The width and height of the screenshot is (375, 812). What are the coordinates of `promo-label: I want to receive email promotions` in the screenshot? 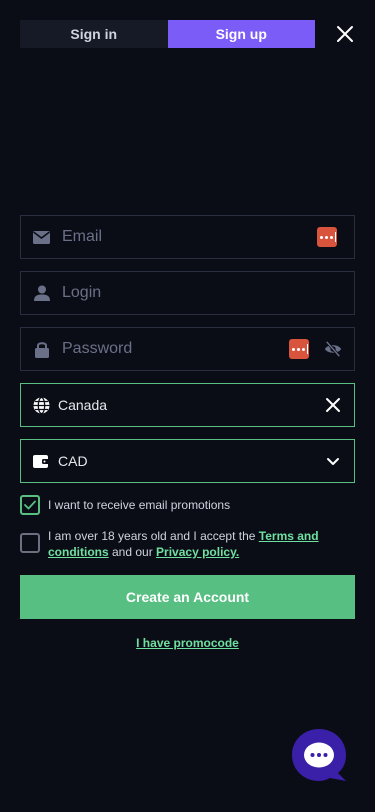 It's located at (139, 505).